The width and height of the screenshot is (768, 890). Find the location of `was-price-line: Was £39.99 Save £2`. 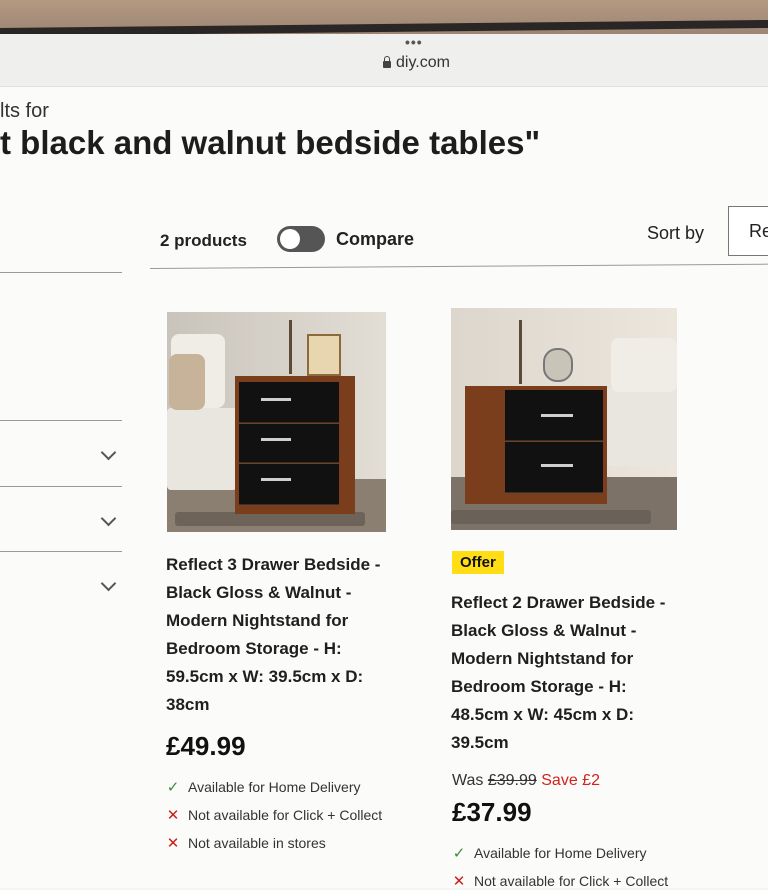

was-price-line: Was £39.99 Save £2 is located at coordinates (526, 781).